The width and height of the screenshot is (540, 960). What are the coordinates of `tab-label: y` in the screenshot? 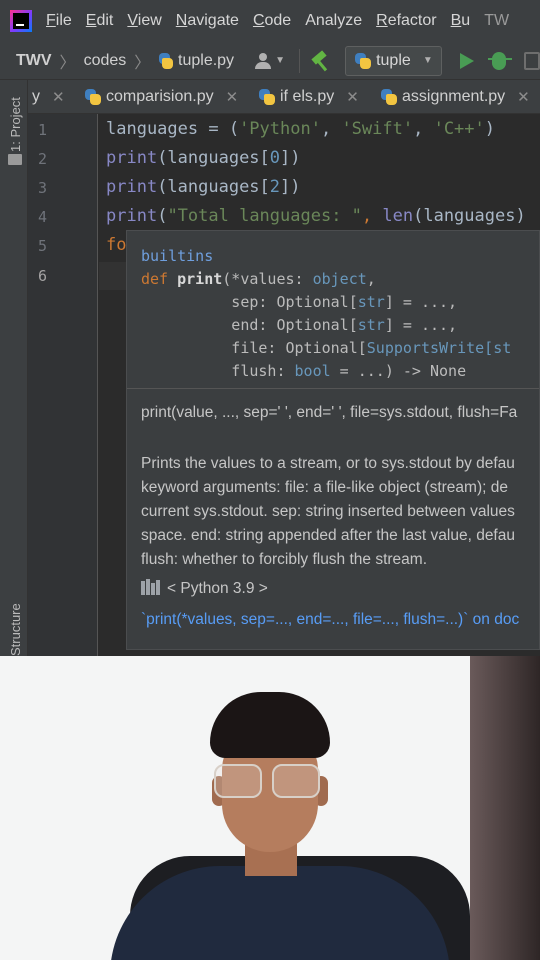 It's located at (36, 96).